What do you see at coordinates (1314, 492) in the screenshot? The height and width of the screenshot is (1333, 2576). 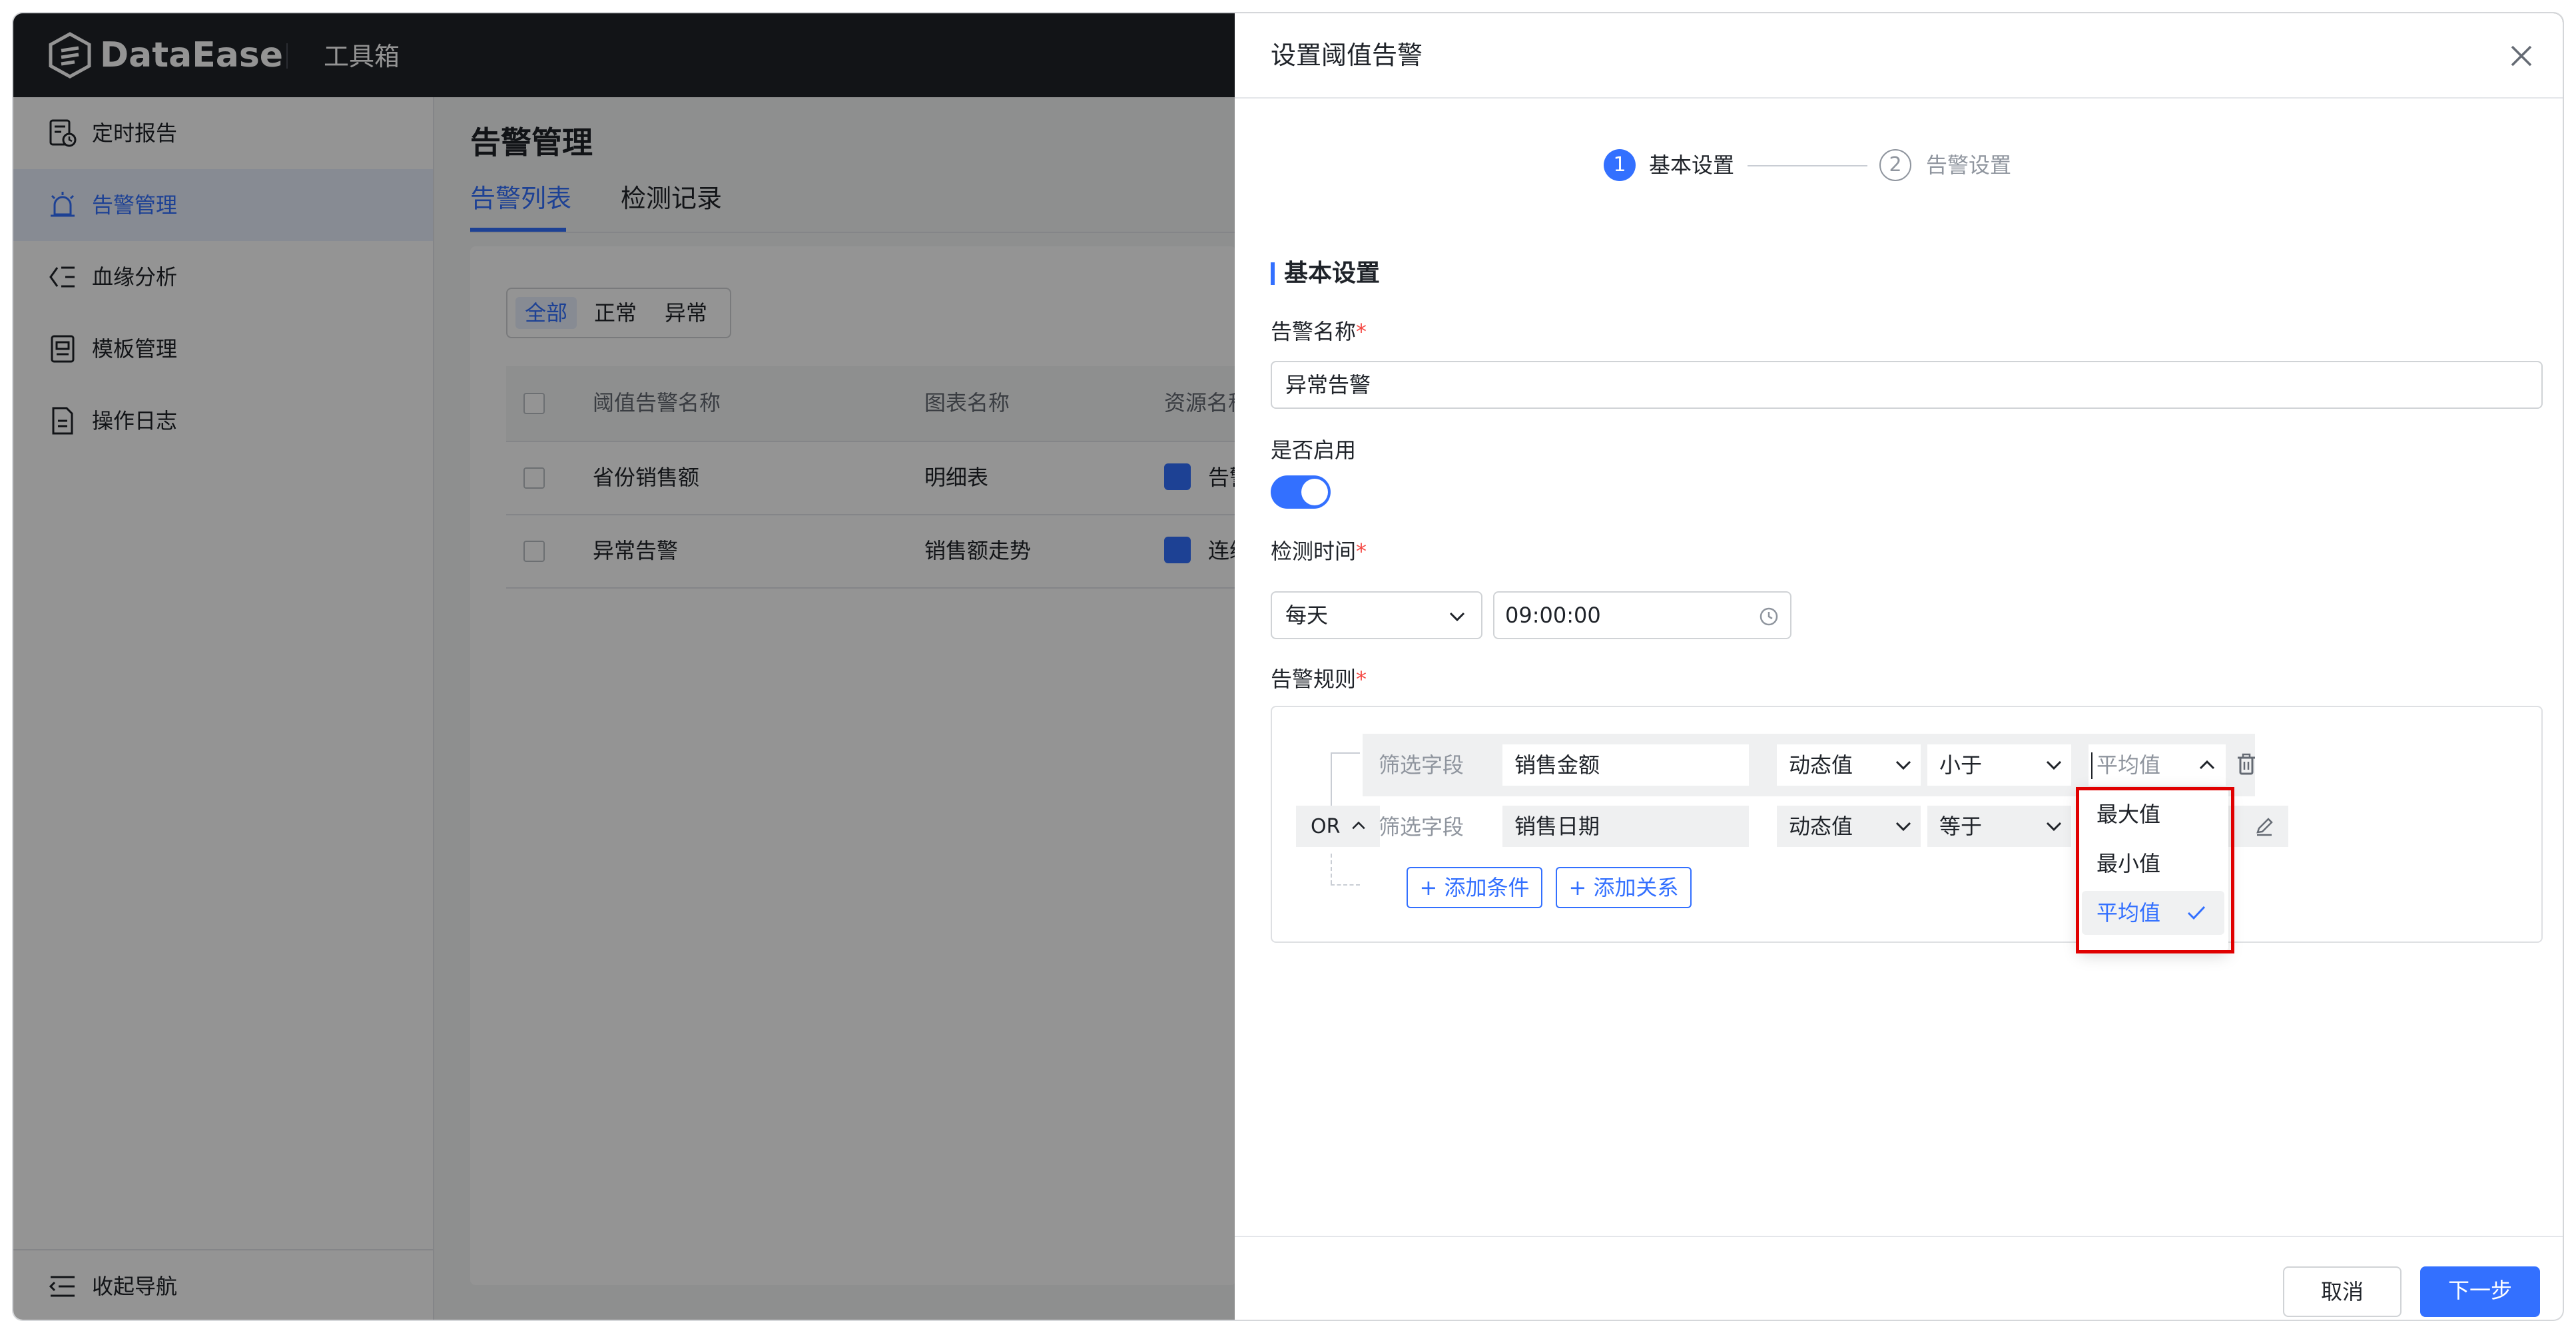 I see `toggle-knob` at bounding box center [1314, 492].